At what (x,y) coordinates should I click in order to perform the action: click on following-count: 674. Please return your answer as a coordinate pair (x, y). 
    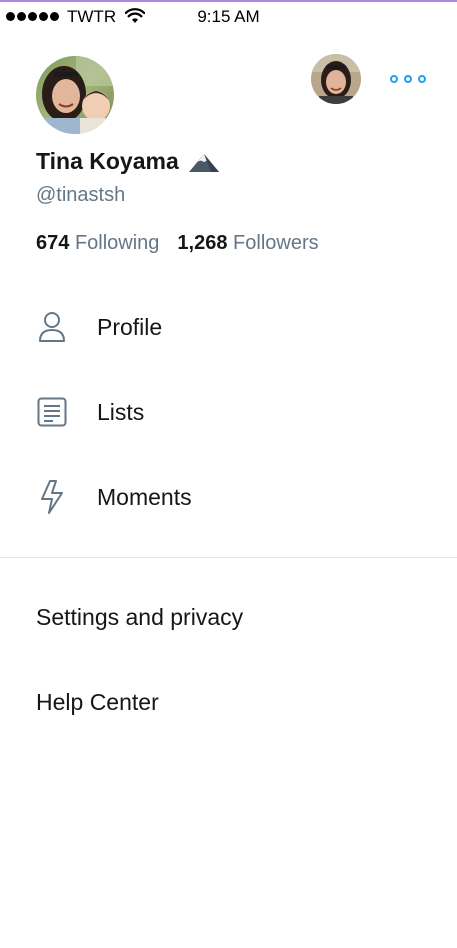
    Looking at the image, I should click on (53, 243).